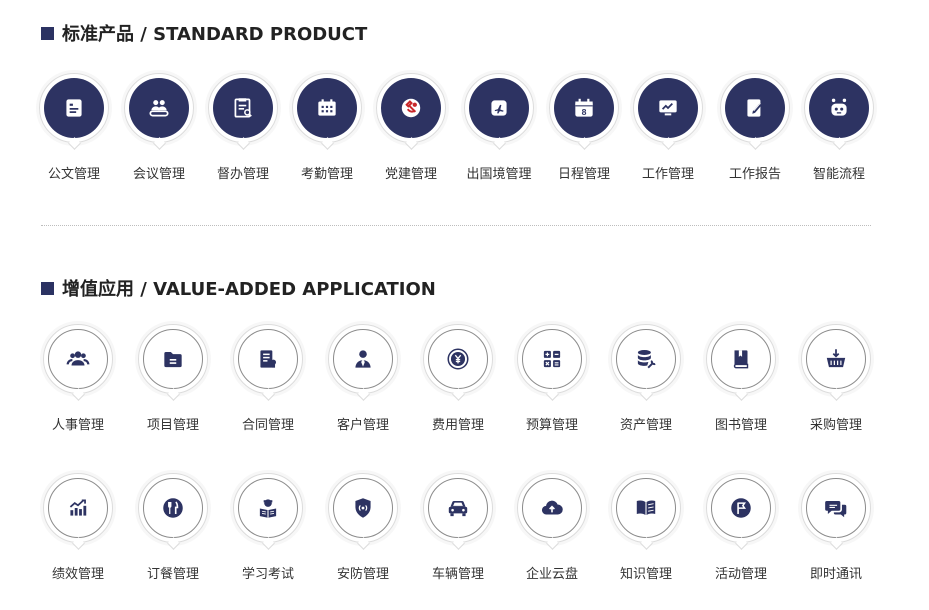 The image size is (929, 610). What do you see at coordinates (243, 133) in the screenshot?
I see `product-item-supervise: 督办管理` at bounding box center [243, 133].